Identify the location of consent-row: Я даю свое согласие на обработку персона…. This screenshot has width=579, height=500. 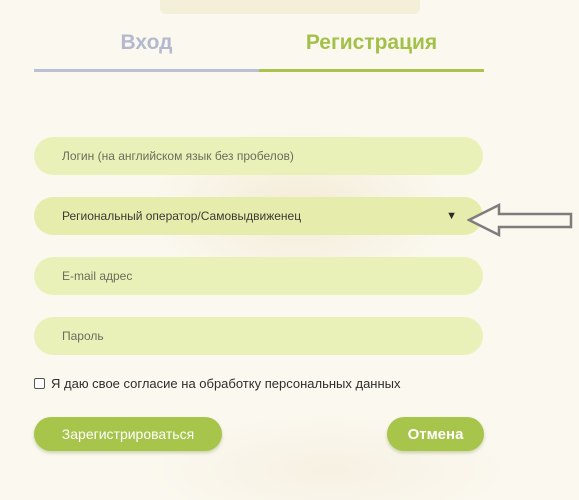
(217, 383).